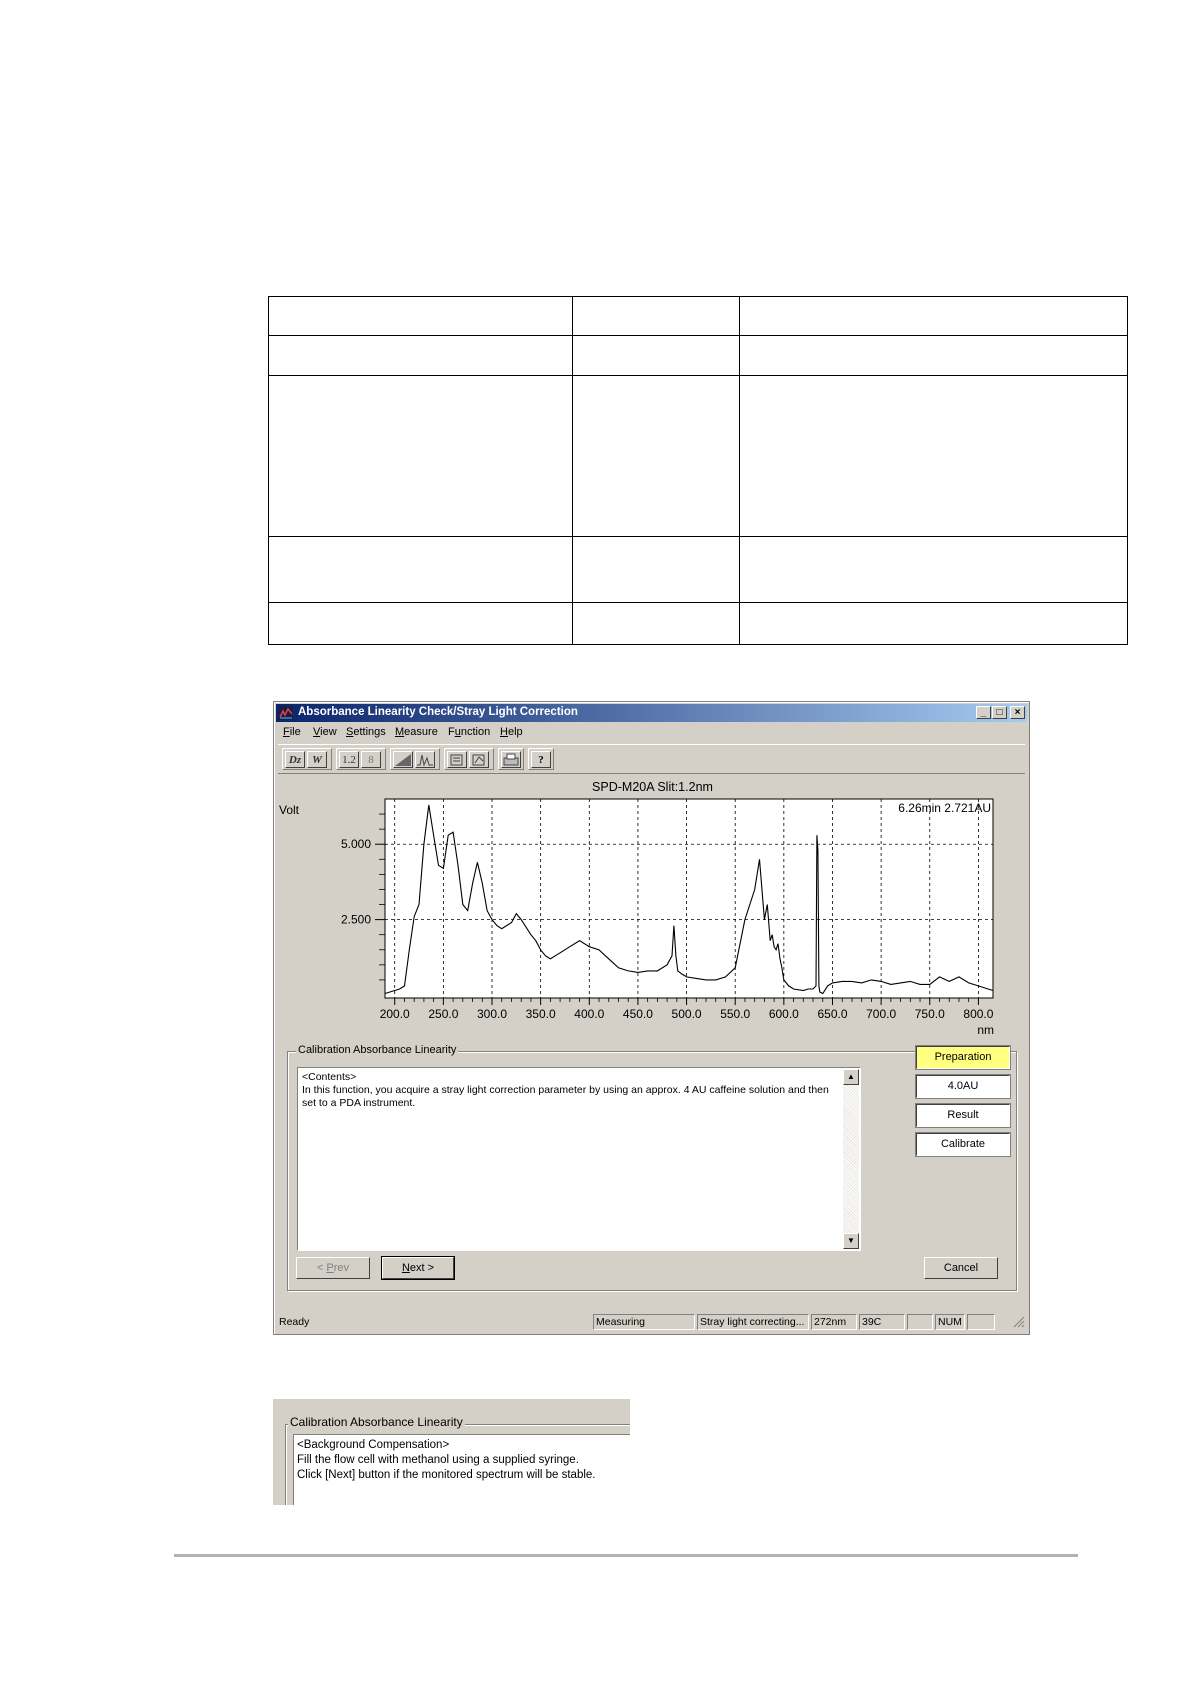  I want to click on x-tick-label: 450.0, so click(638, 1014).